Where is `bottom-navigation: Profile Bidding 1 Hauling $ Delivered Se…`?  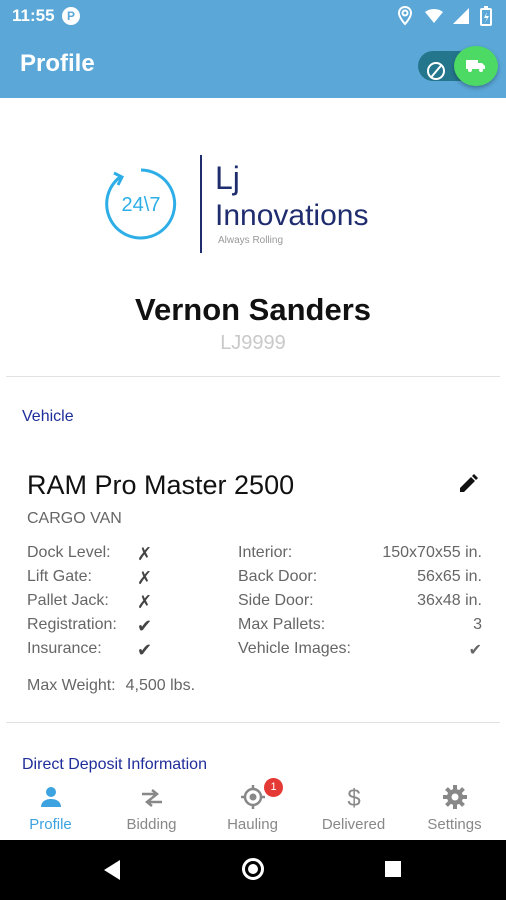 bottom-navigation: Profile Bidding 1 Hauling $ Delivered Se… is located at coordinates (253, 808).